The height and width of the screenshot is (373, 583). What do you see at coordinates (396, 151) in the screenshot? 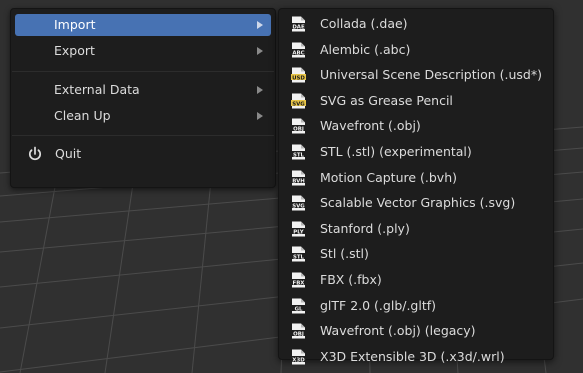
I see `import-item-label: STL (.stl) (experimental)` at bounding box center [396, 151].